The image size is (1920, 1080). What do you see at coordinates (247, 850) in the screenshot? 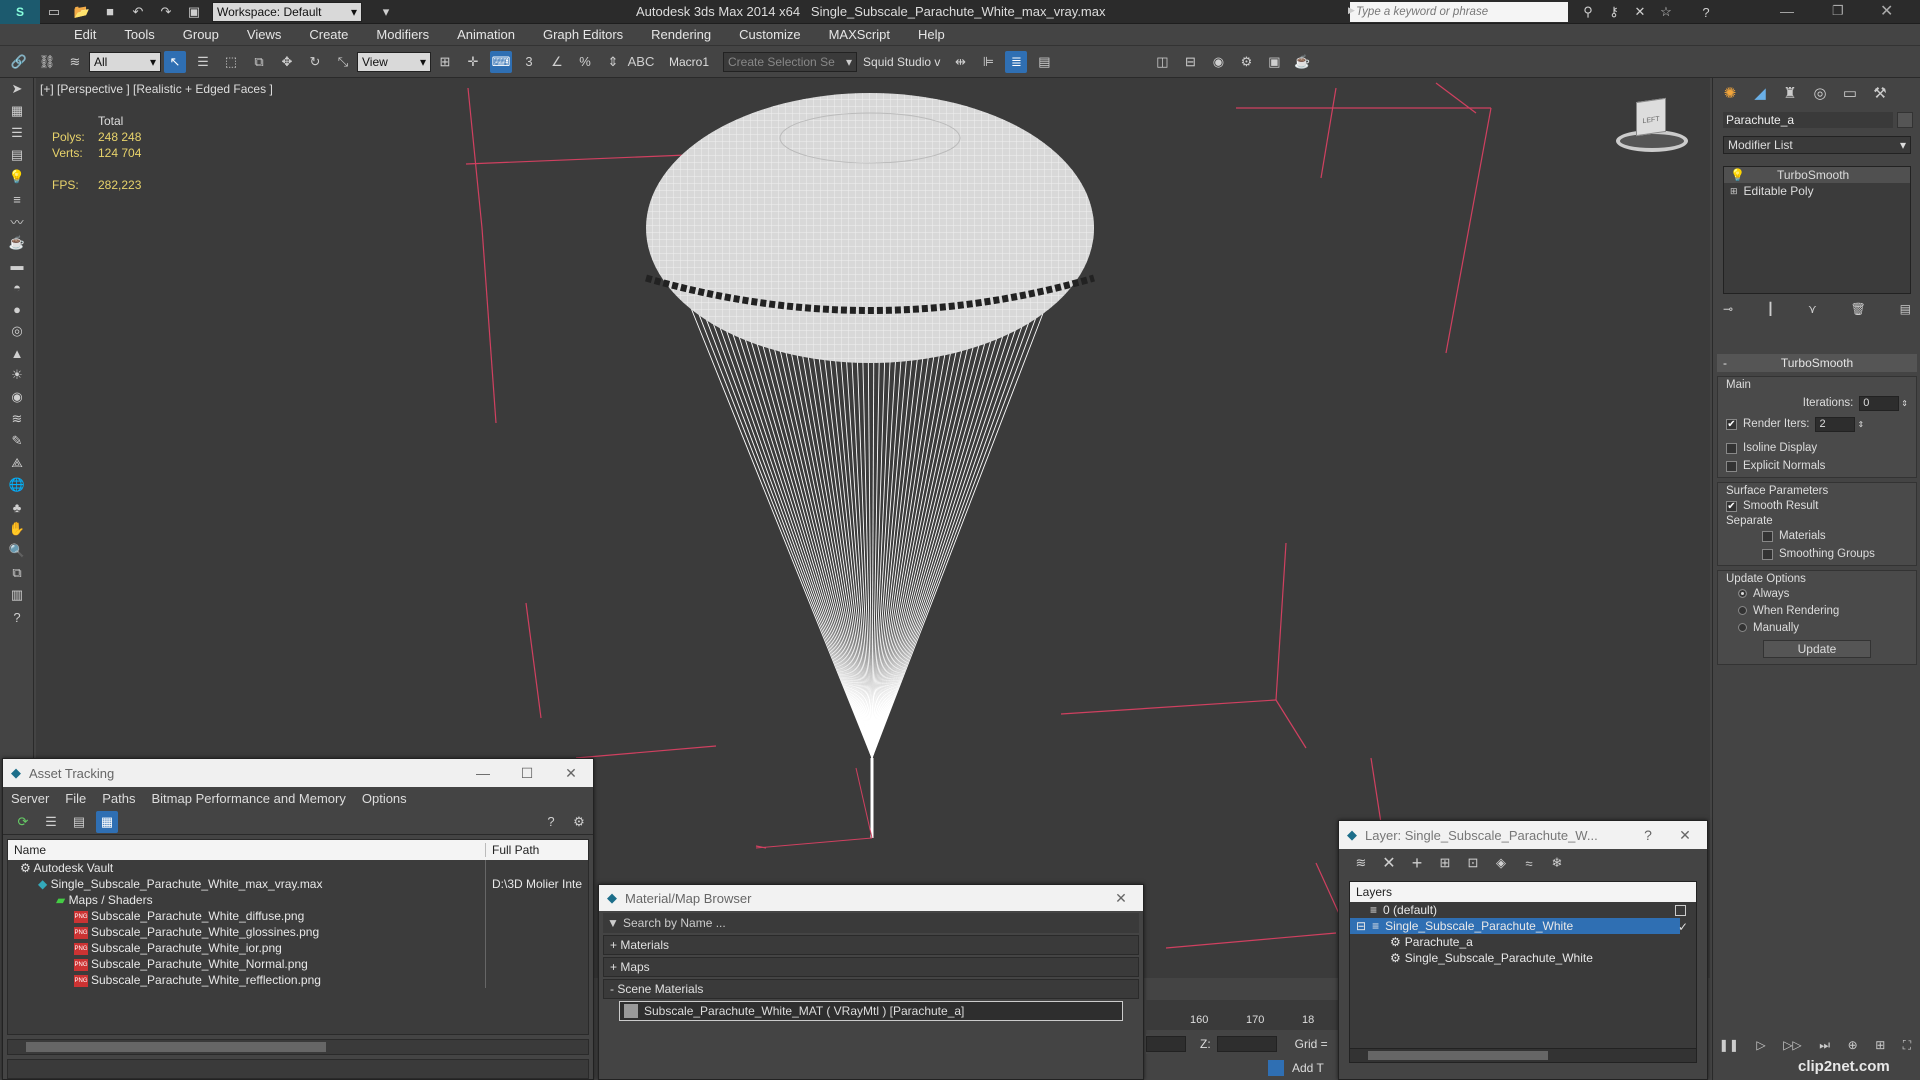
I see `column-name: Name` at bounding box center [247, 850].